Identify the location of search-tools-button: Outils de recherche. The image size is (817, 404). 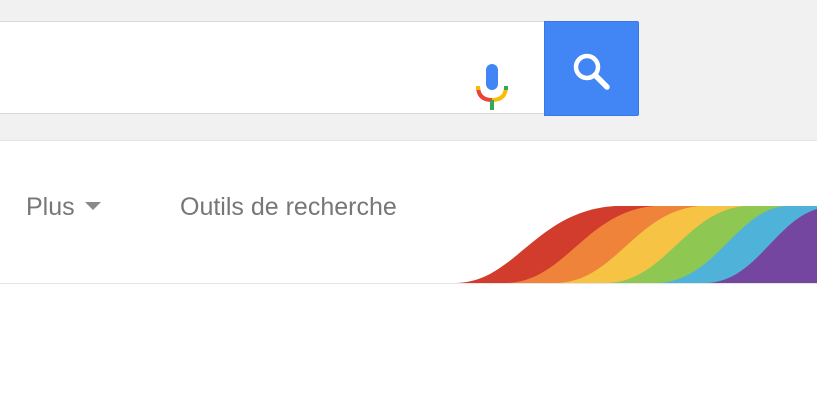
(288, 207).